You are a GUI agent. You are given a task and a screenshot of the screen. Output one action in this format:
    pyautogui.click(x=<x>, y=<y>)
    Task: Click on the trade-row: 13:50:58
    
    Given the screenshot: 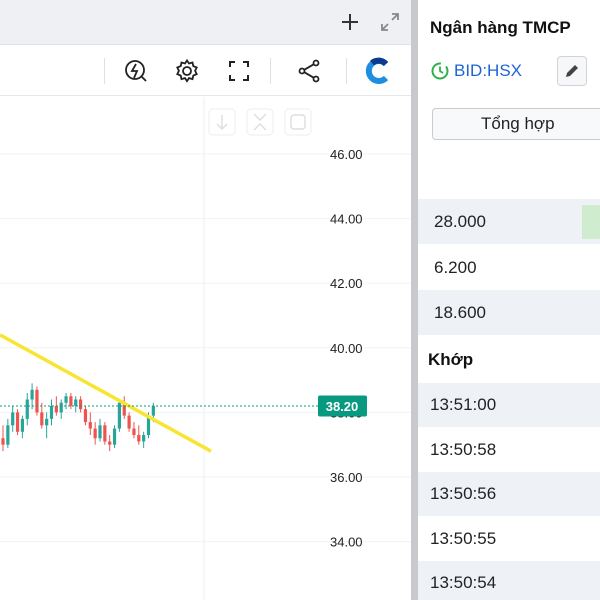 What is the action you would take?
    pyautogui.click(x=463, y=449)
    